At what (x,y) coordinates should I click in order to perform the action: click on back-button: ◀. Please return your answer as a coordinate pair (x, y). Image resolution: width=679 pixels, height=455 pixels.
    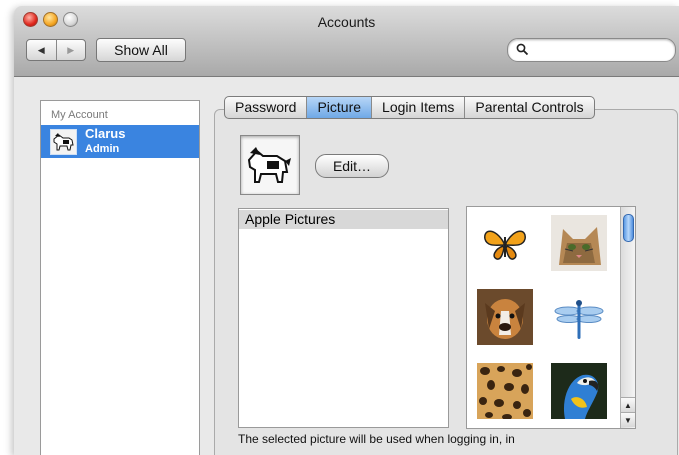
    Looking at the image, I should click on (42, 50).